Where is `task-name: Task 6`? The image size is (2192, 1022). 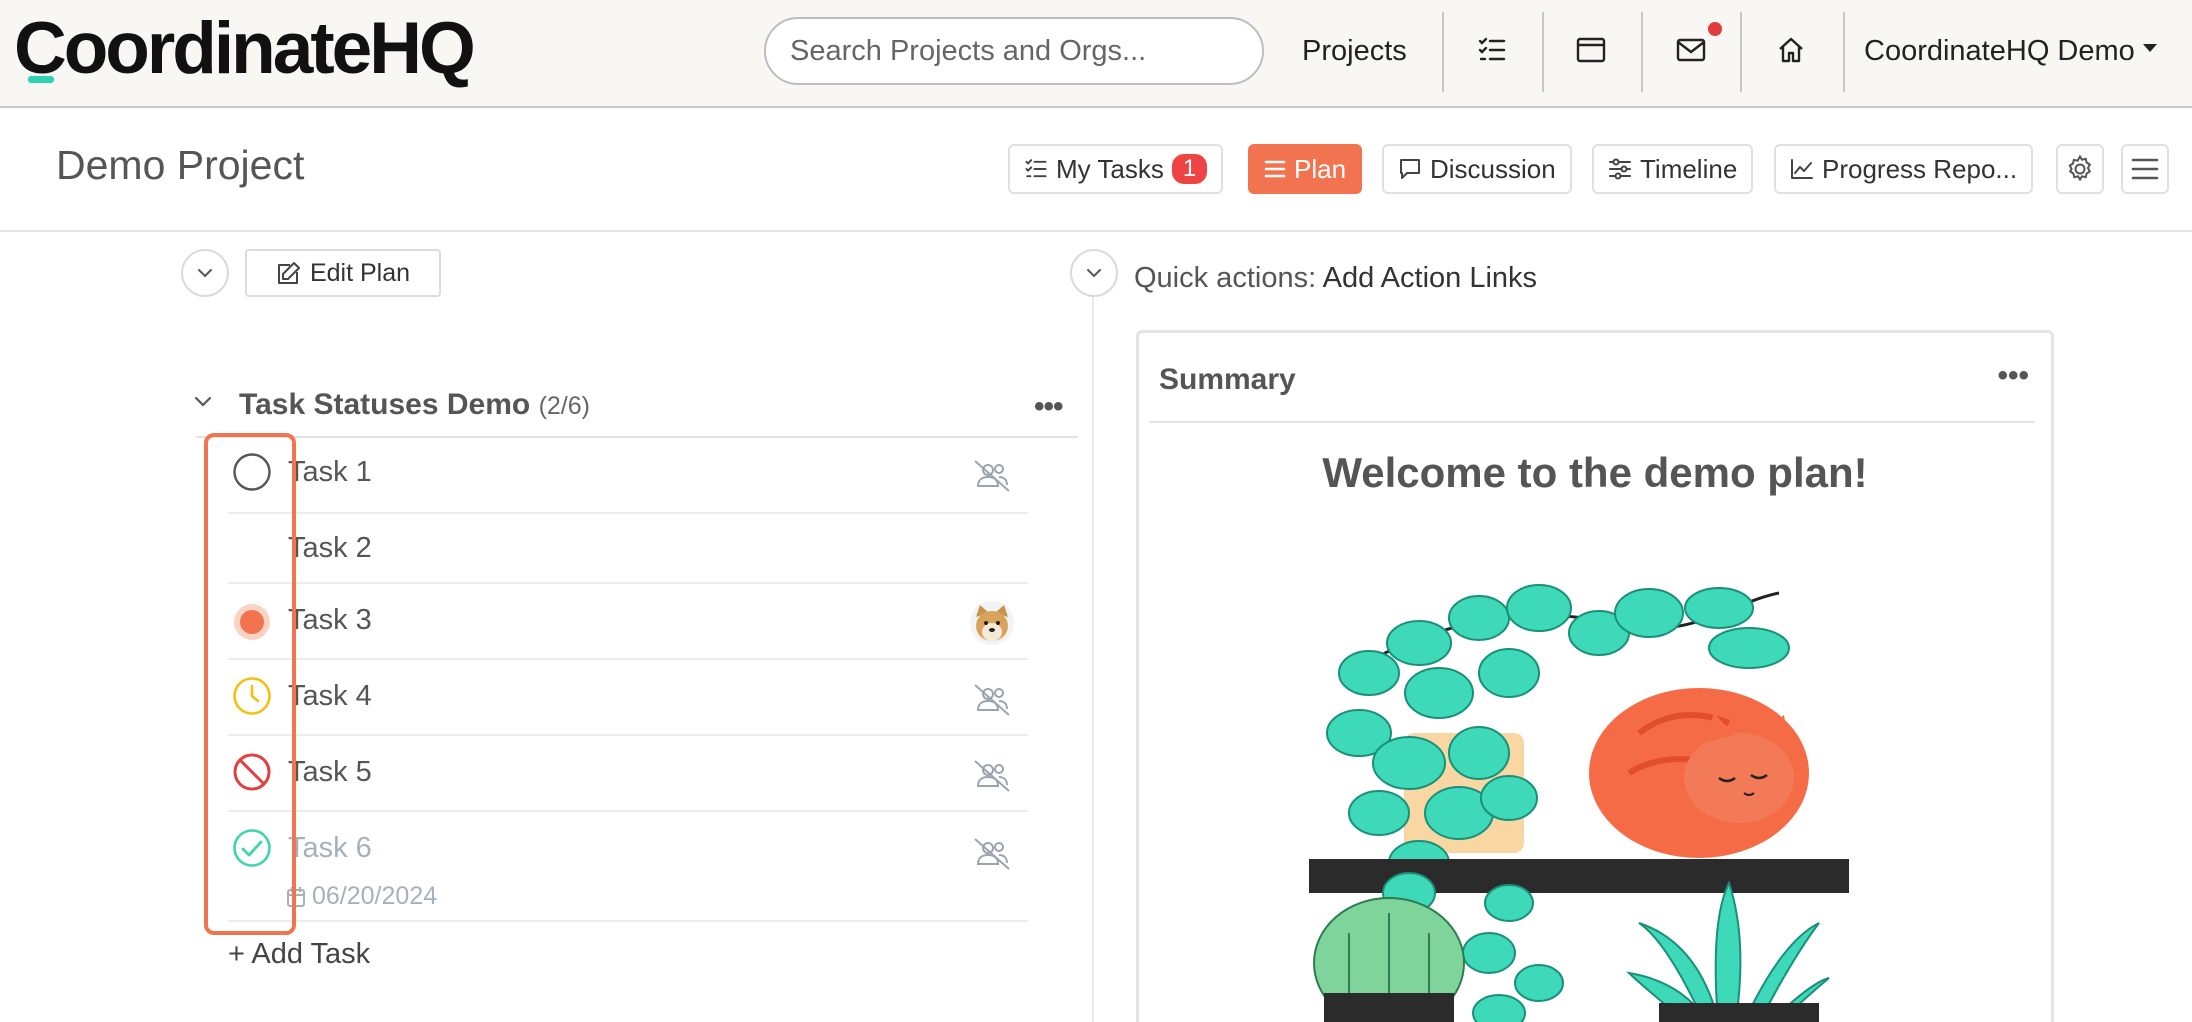
task-name: Task 6 is located at coordinates (330, 848).